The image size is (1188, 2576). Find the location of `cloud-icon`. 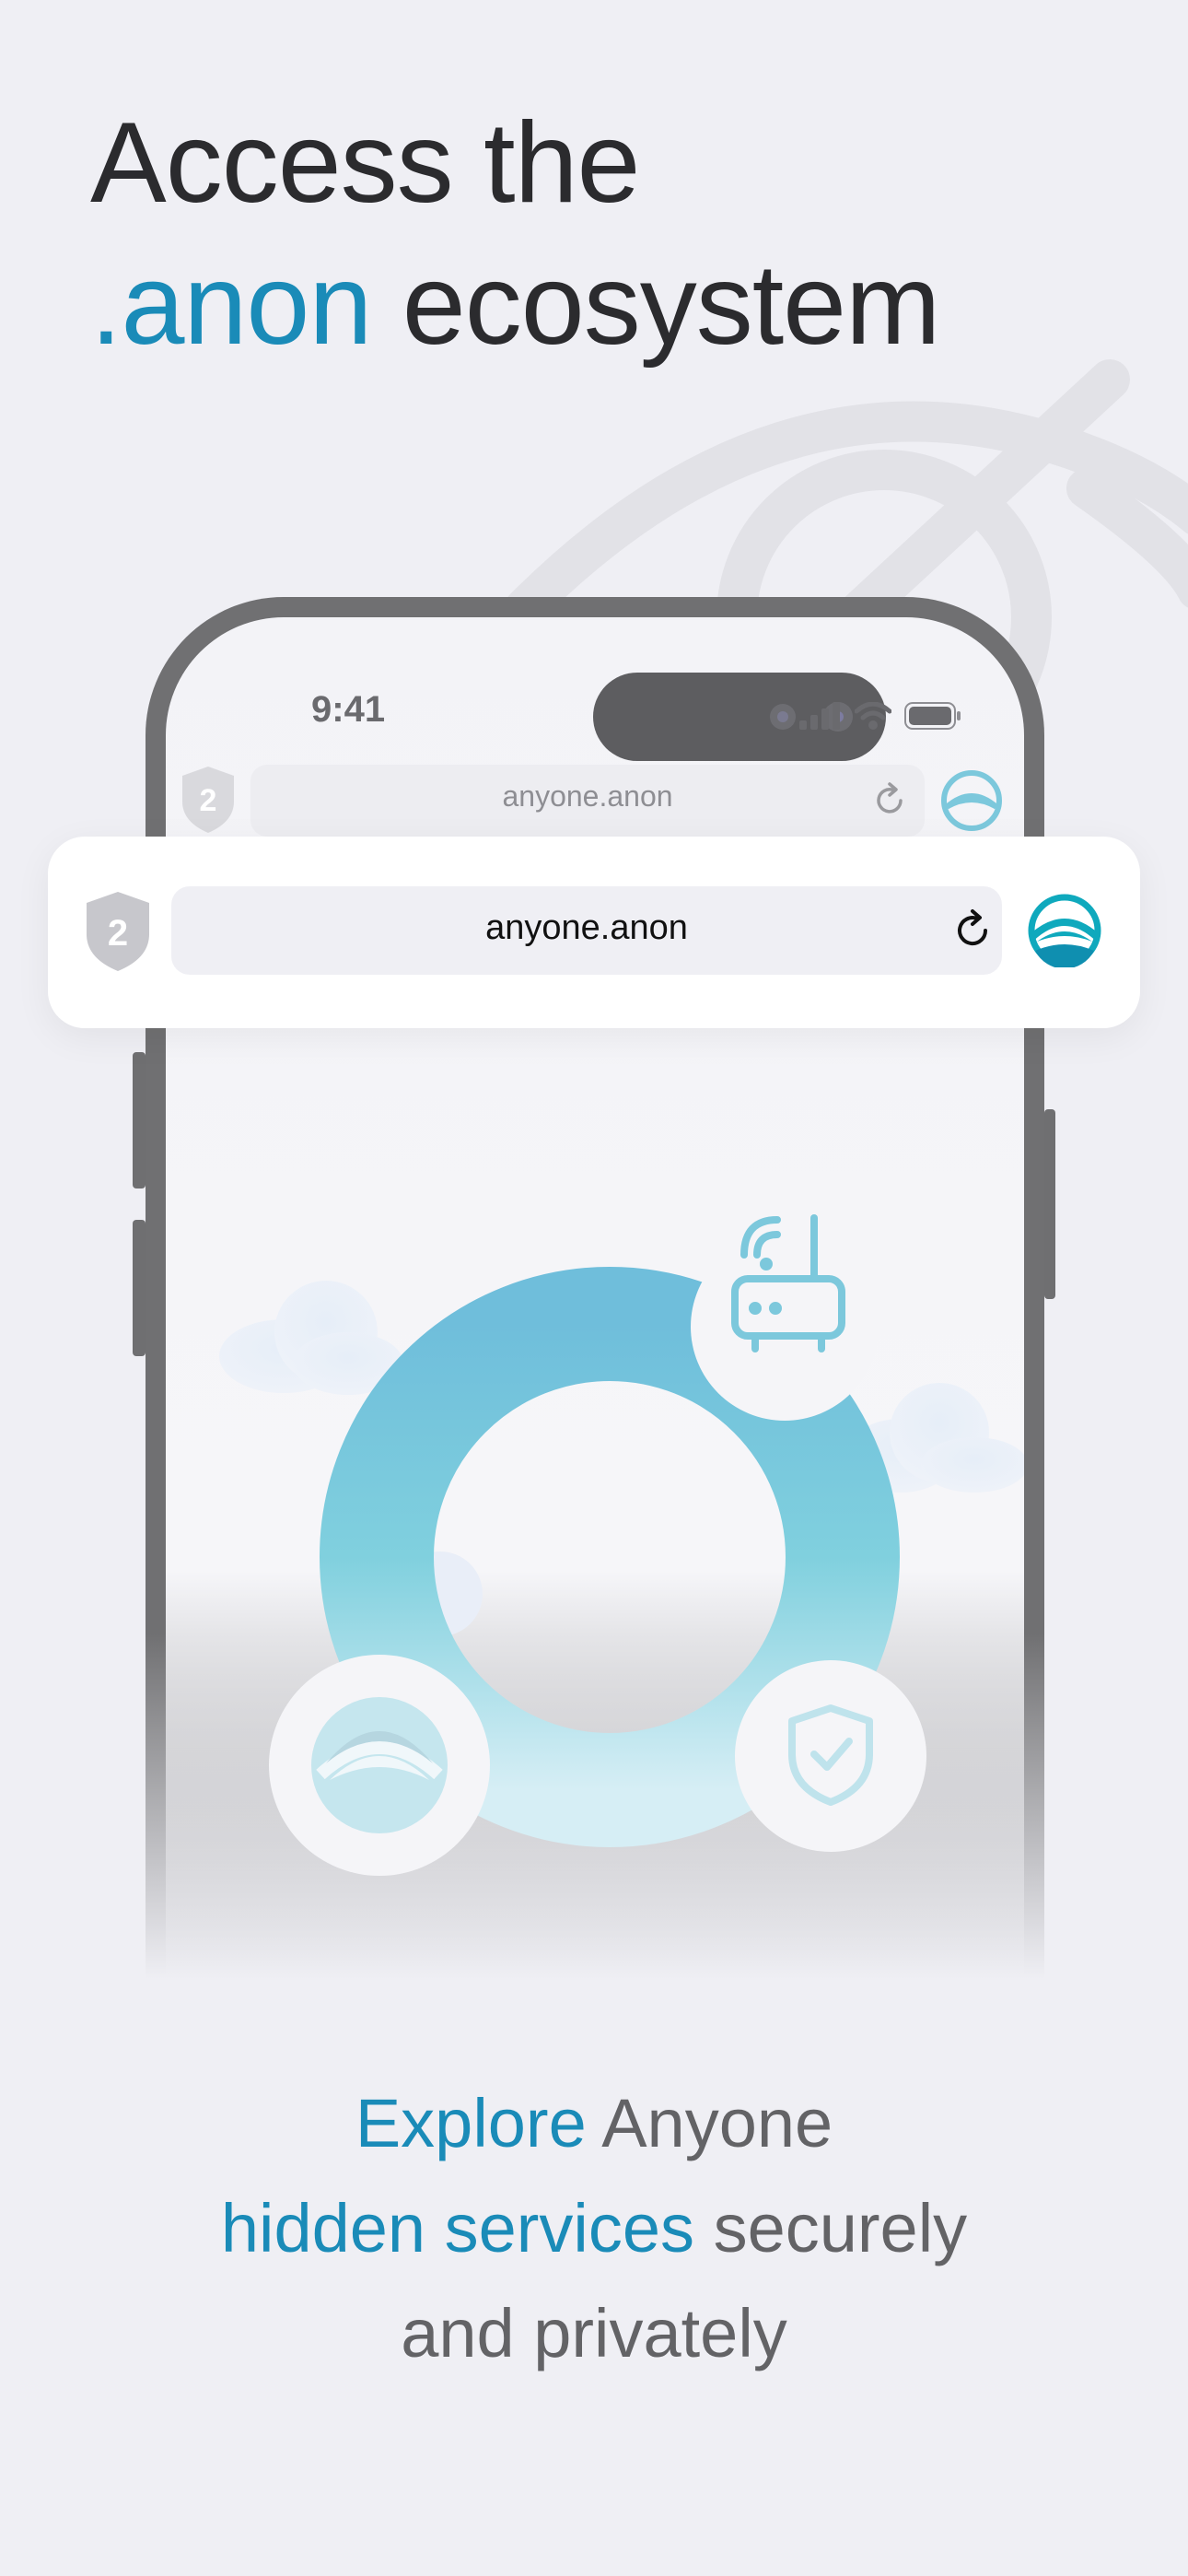

cloud-icon is located at coordinates (311, 1338).